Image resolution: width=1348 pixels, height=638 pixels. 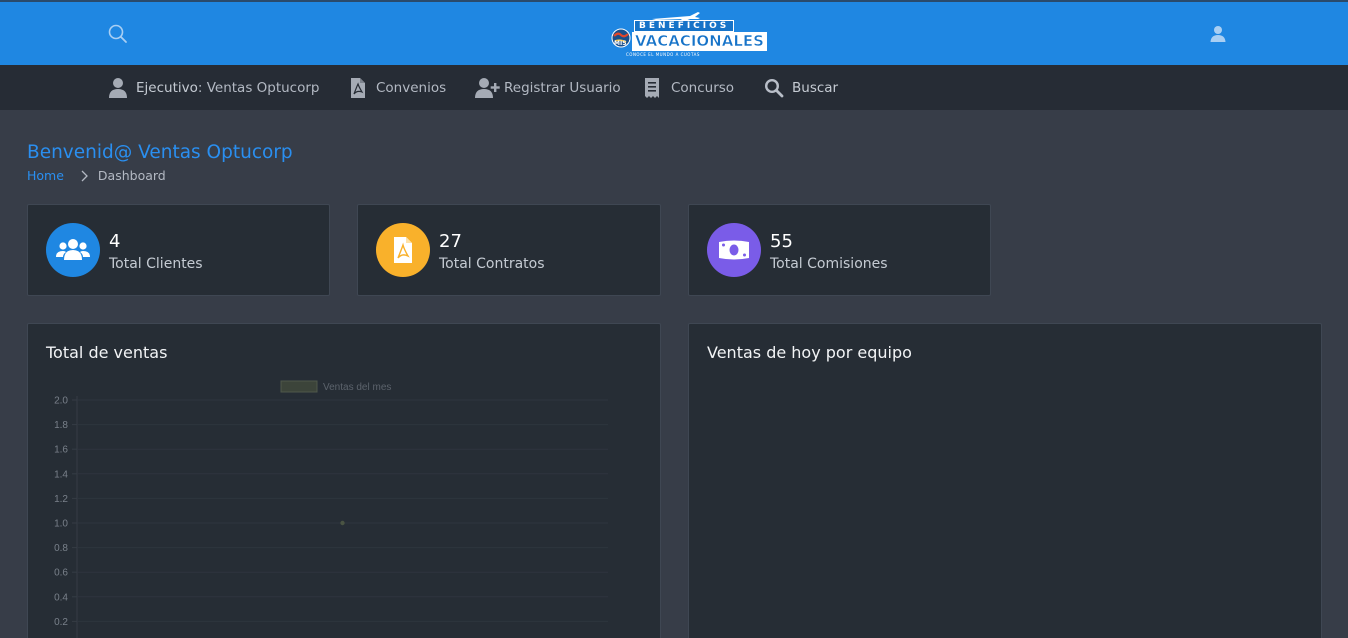 I want to click on nav-registrar-label: Registrar Usuario, so click(x=562, y=87).